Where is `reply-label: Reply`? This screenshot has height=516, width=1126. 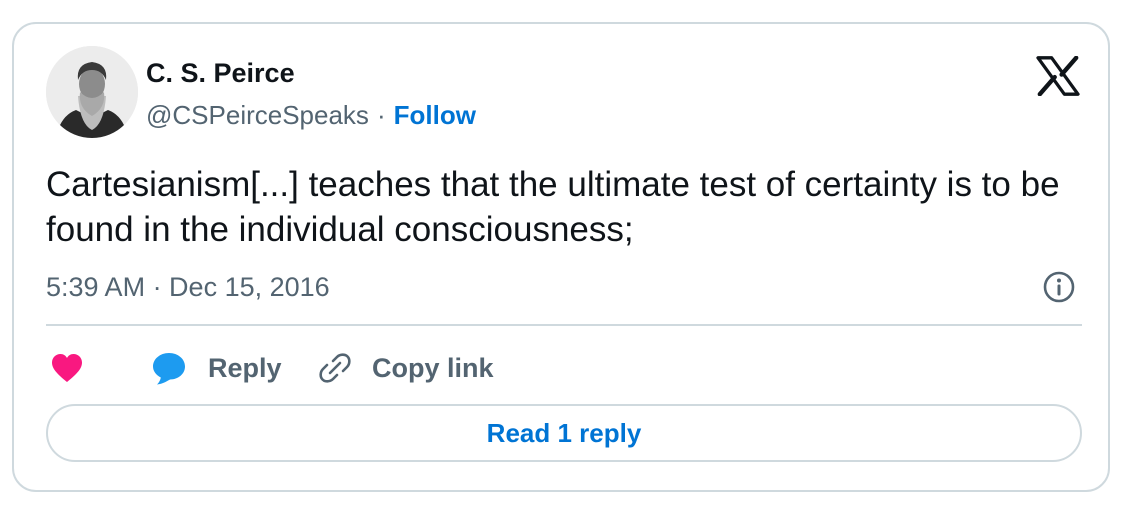
reply-label: Reply is located at coordinates (245, 367).